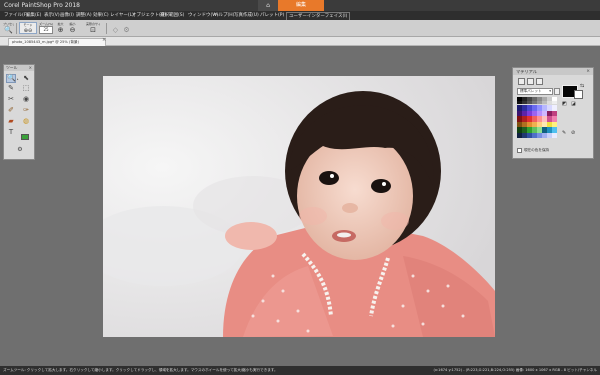 The width and height of the screenshot is (600, 375). What do you see at coordinates (300, 41) in the screenshot?
I see `document-tab-strip: photo_1085443_m.jpg* @ 25% (背景) ×` at bounding box center [300, 41].